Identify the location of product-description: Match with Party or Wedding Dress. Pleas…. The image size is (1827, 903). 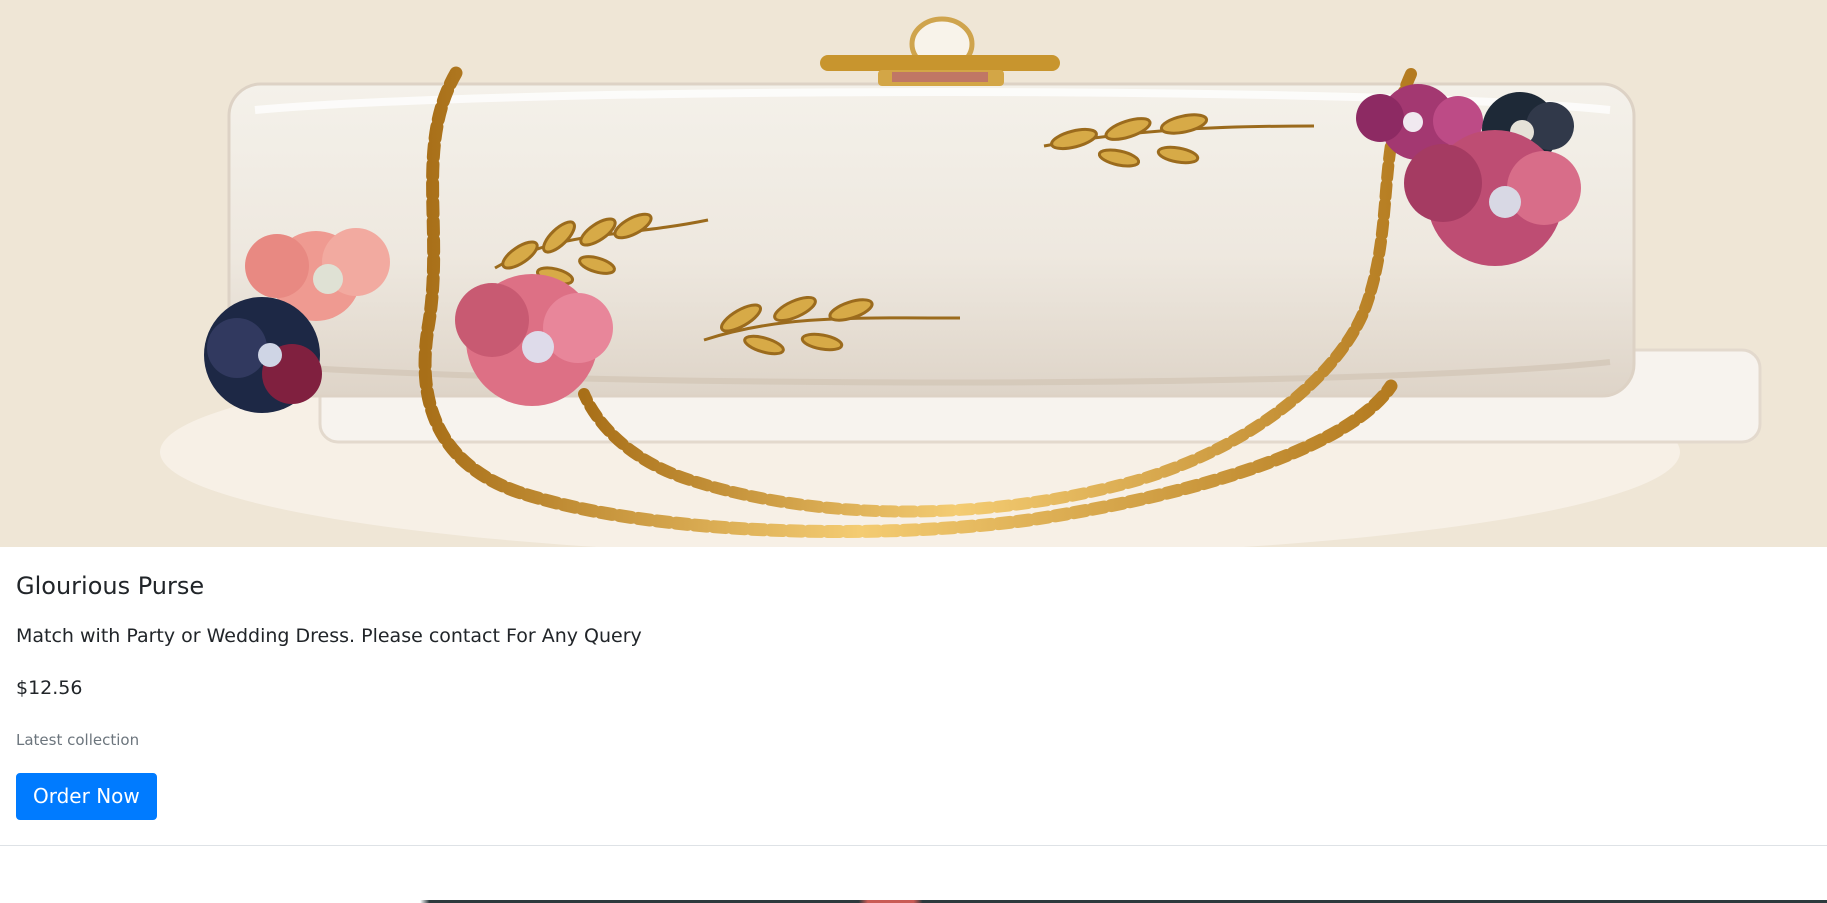
(329, 636).